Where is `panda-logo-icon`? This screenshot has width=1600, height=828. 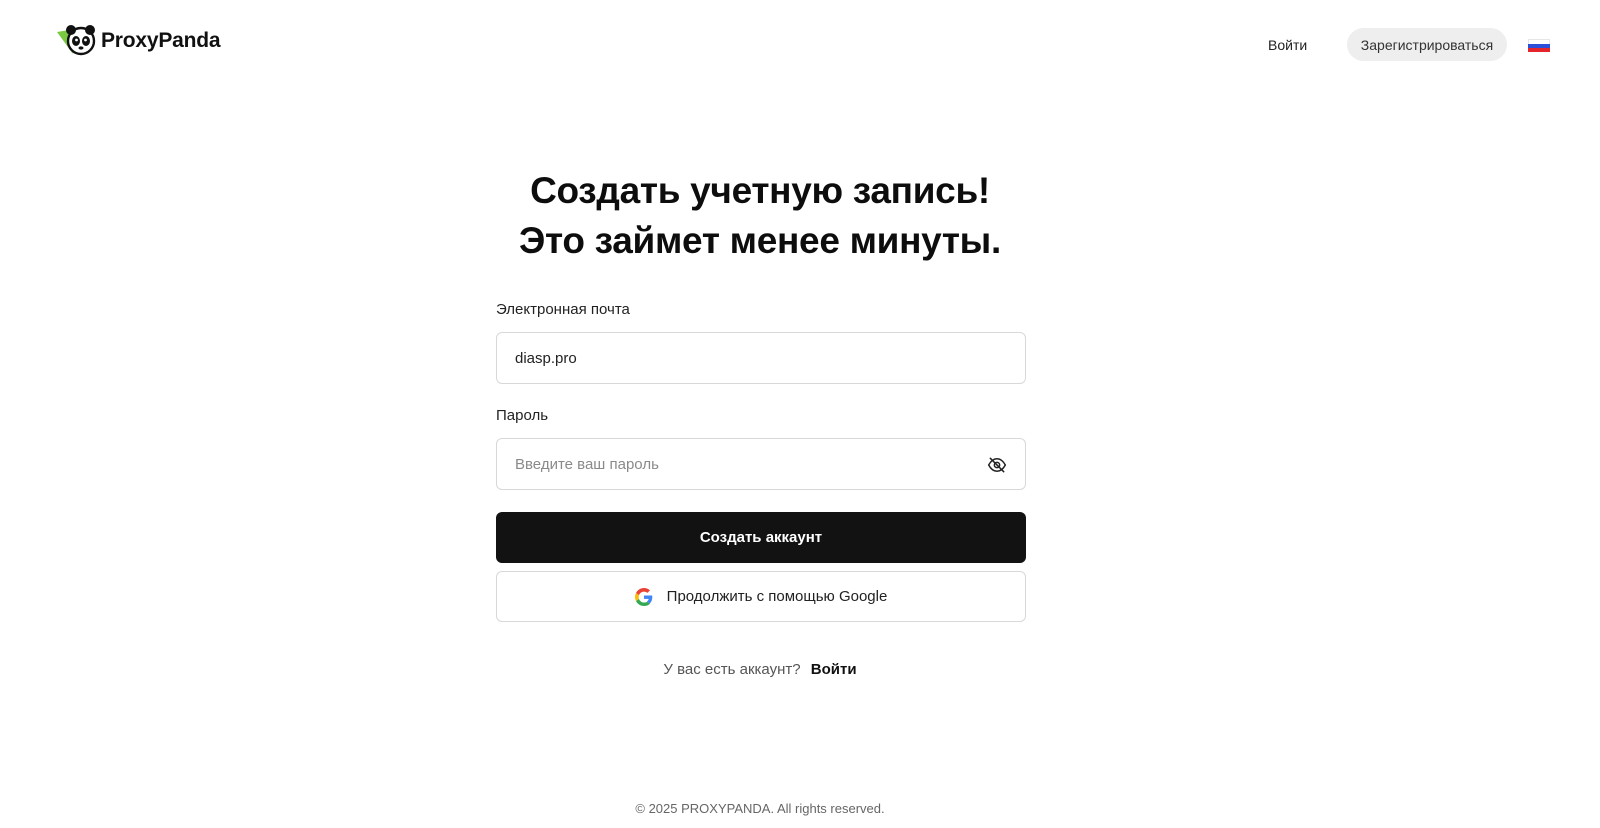
panda-logo-icon is located at coordinates (76, 40).